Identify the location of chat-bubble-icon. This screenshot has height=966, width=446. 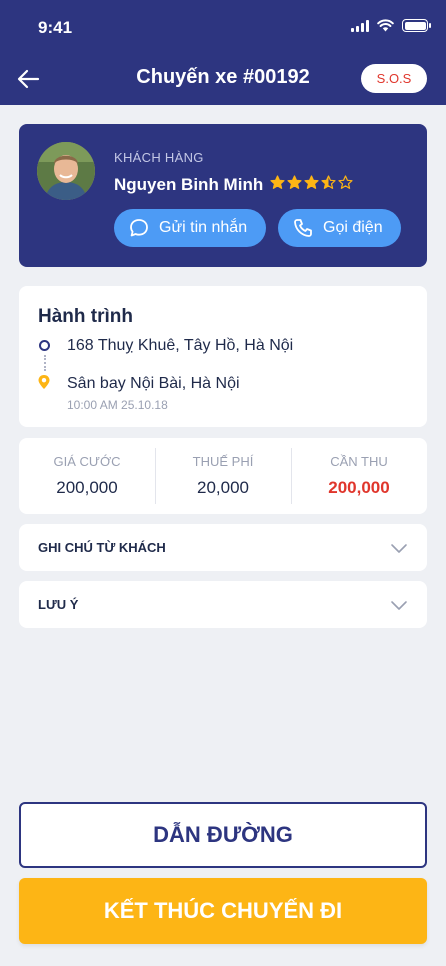
(139, 228).